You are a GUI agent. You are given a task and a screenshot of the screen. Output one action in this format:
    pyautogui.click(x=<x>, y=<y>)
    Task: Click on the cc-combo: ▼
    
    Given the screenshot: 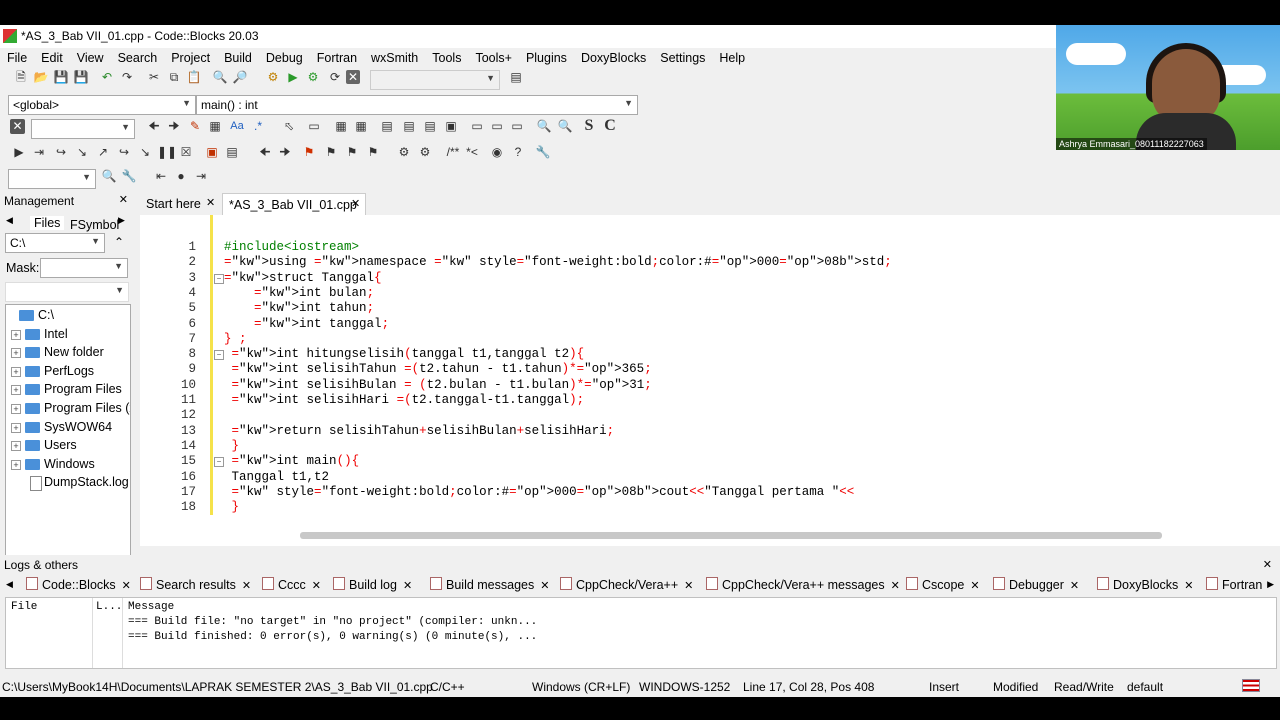 What is the action you would take?
    pyautogui.click(x=52, y=179)
    